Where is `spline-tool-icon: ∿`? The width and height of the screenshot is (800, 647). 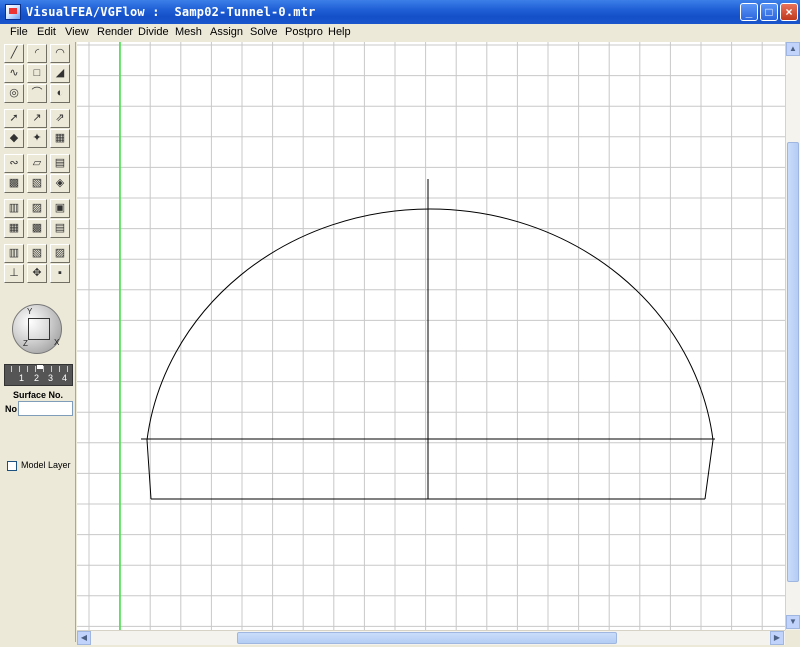 spline-tool-icon: ∿ is located at coordinates (14, 73).